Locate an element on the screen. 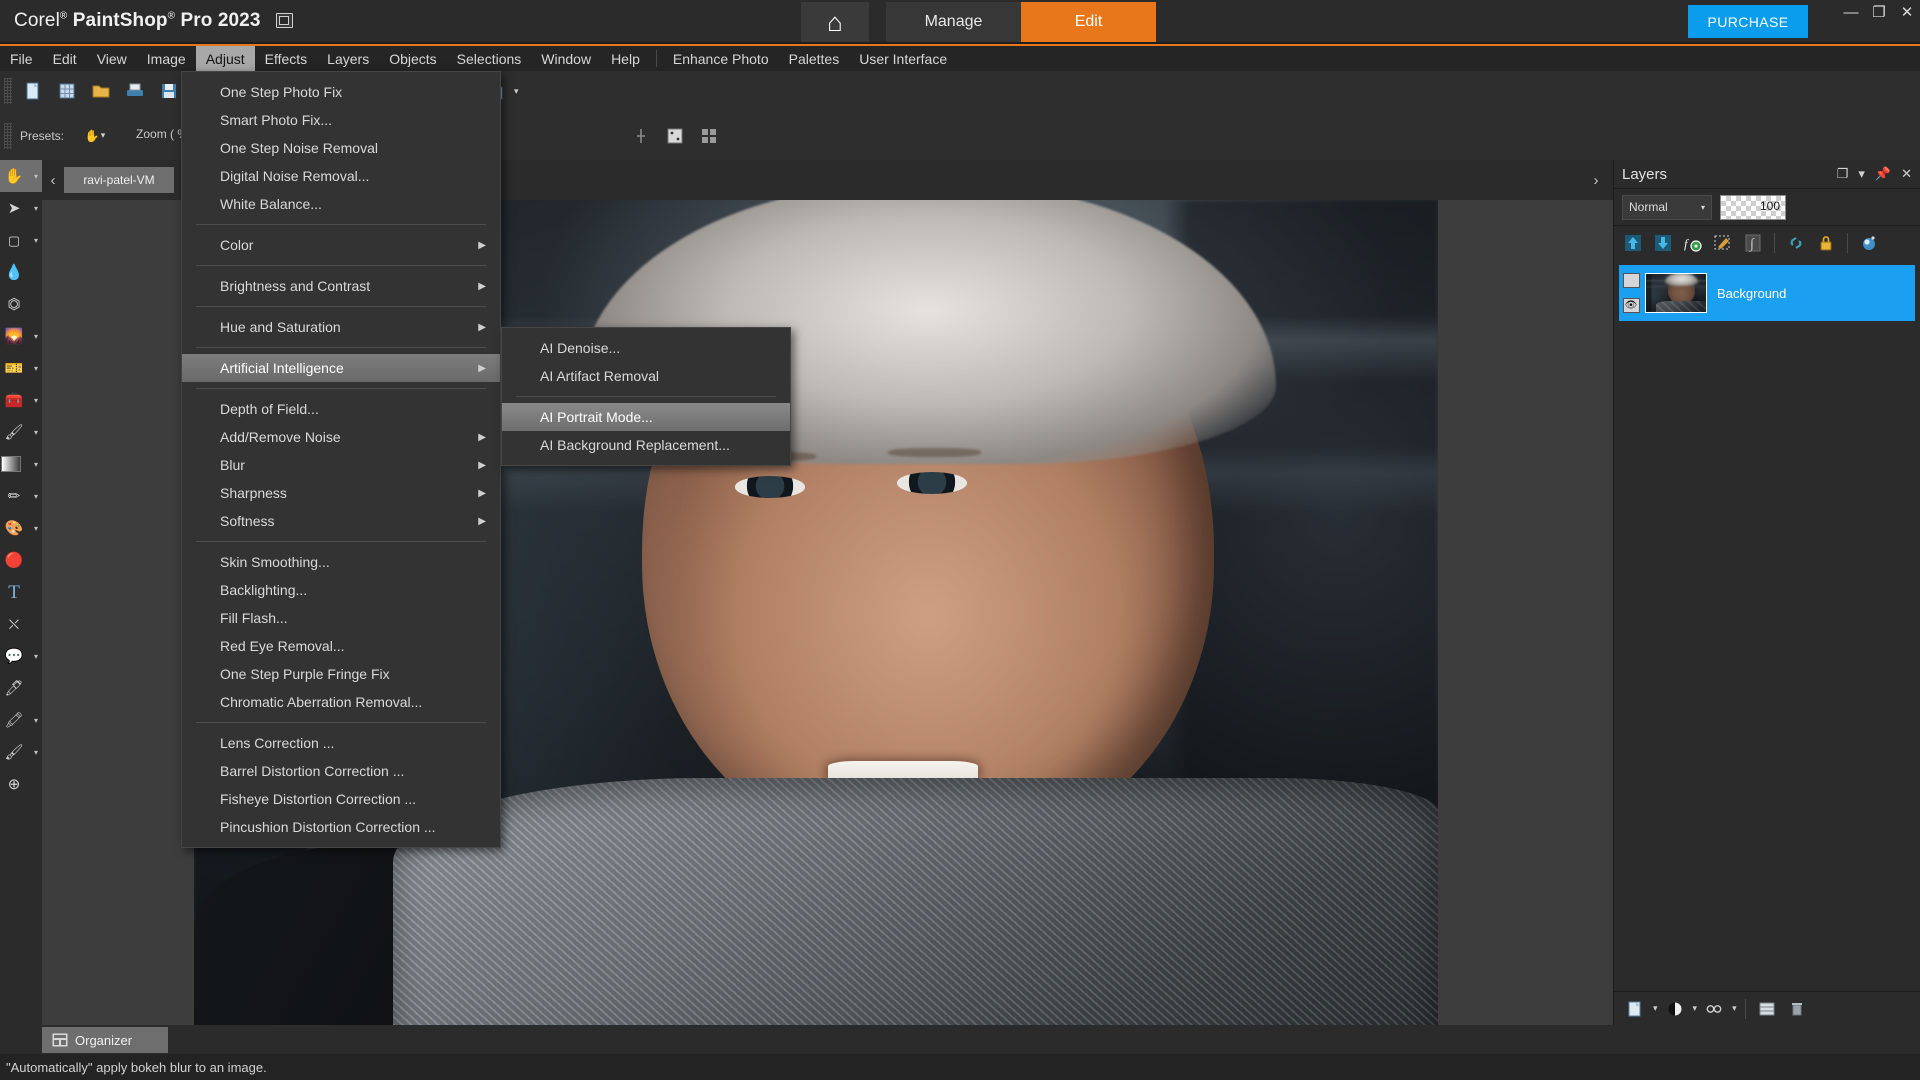  home-button: ⌂ is located at coordinates (835, 22).